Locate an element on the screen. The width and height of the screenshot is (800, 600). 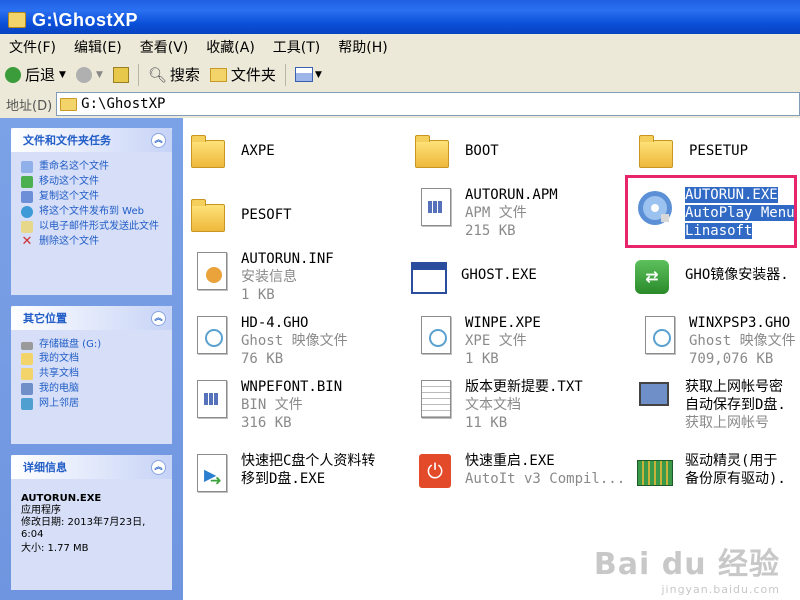
address-bar: 地址(D) G:\GhostXP is located at coordinates (400, 104).